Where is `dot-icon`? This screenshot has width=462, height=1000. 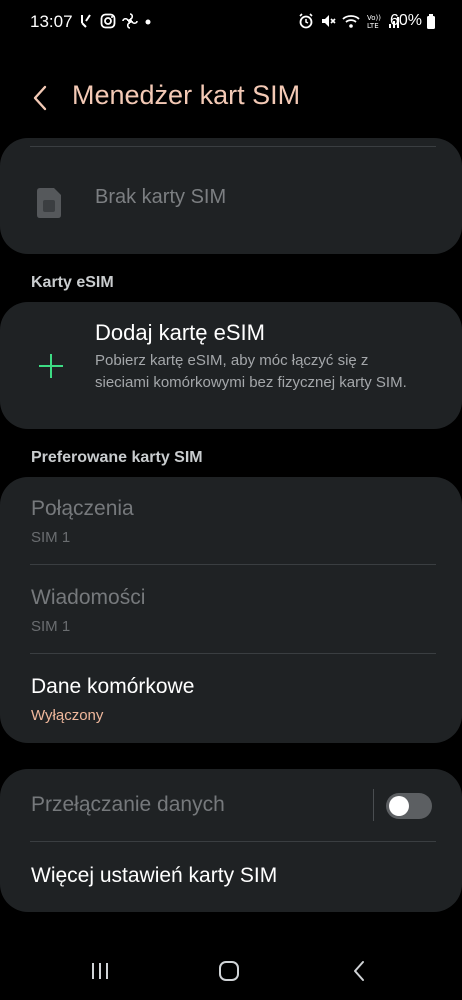 dot-icon is located at coordinates (148, 23).